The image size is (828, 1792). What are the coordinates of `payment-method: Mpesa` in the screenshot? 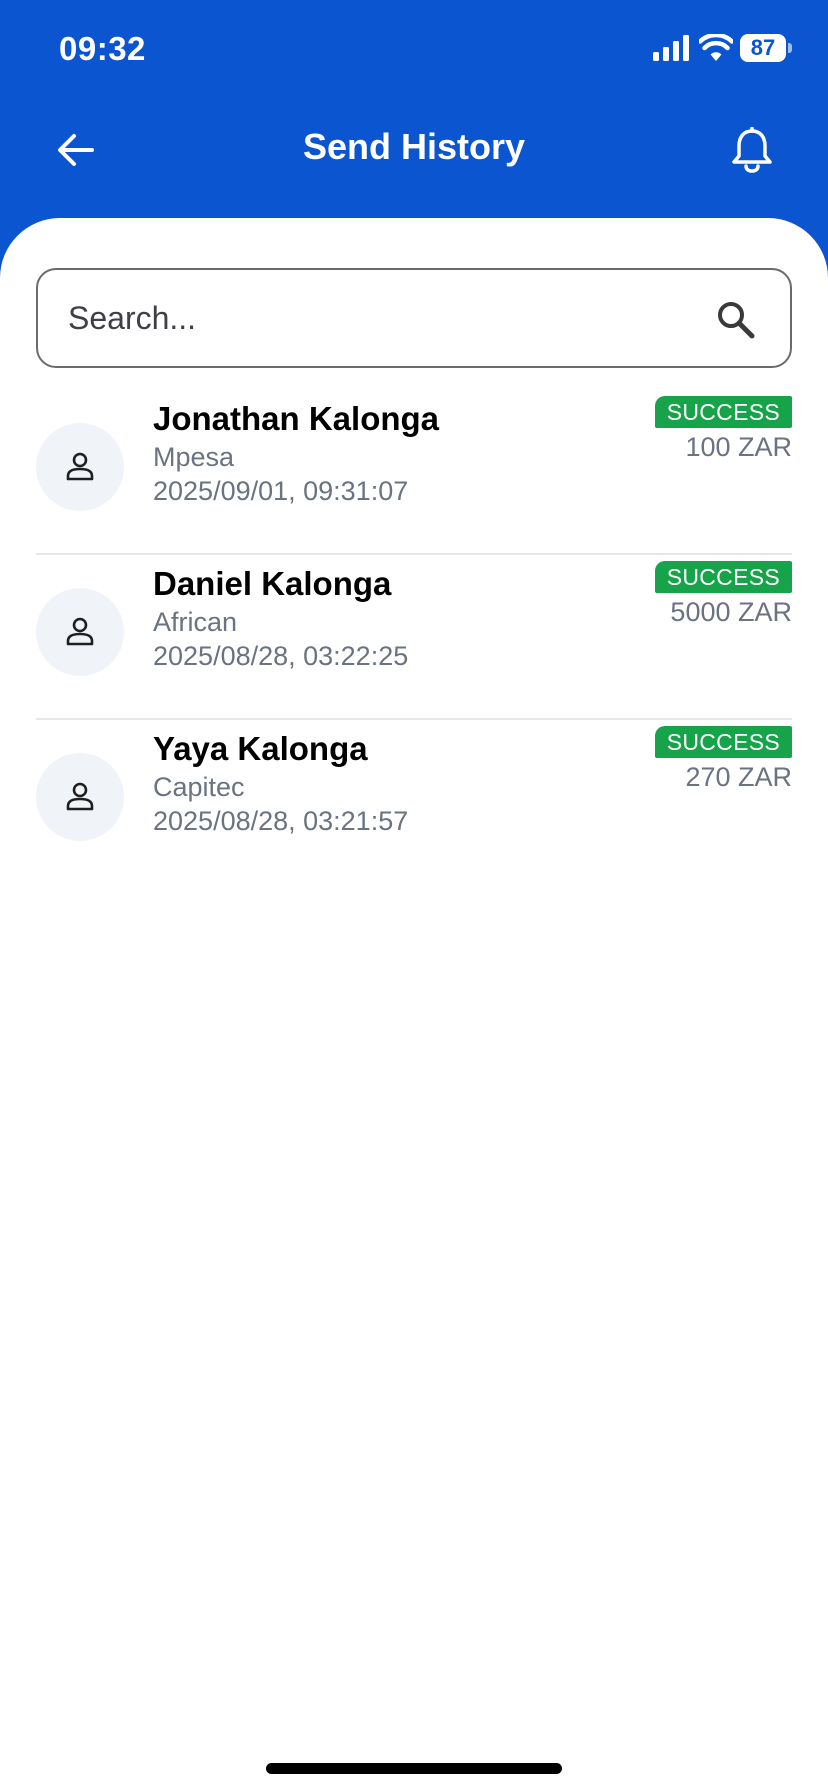 It's located at (194, 457).